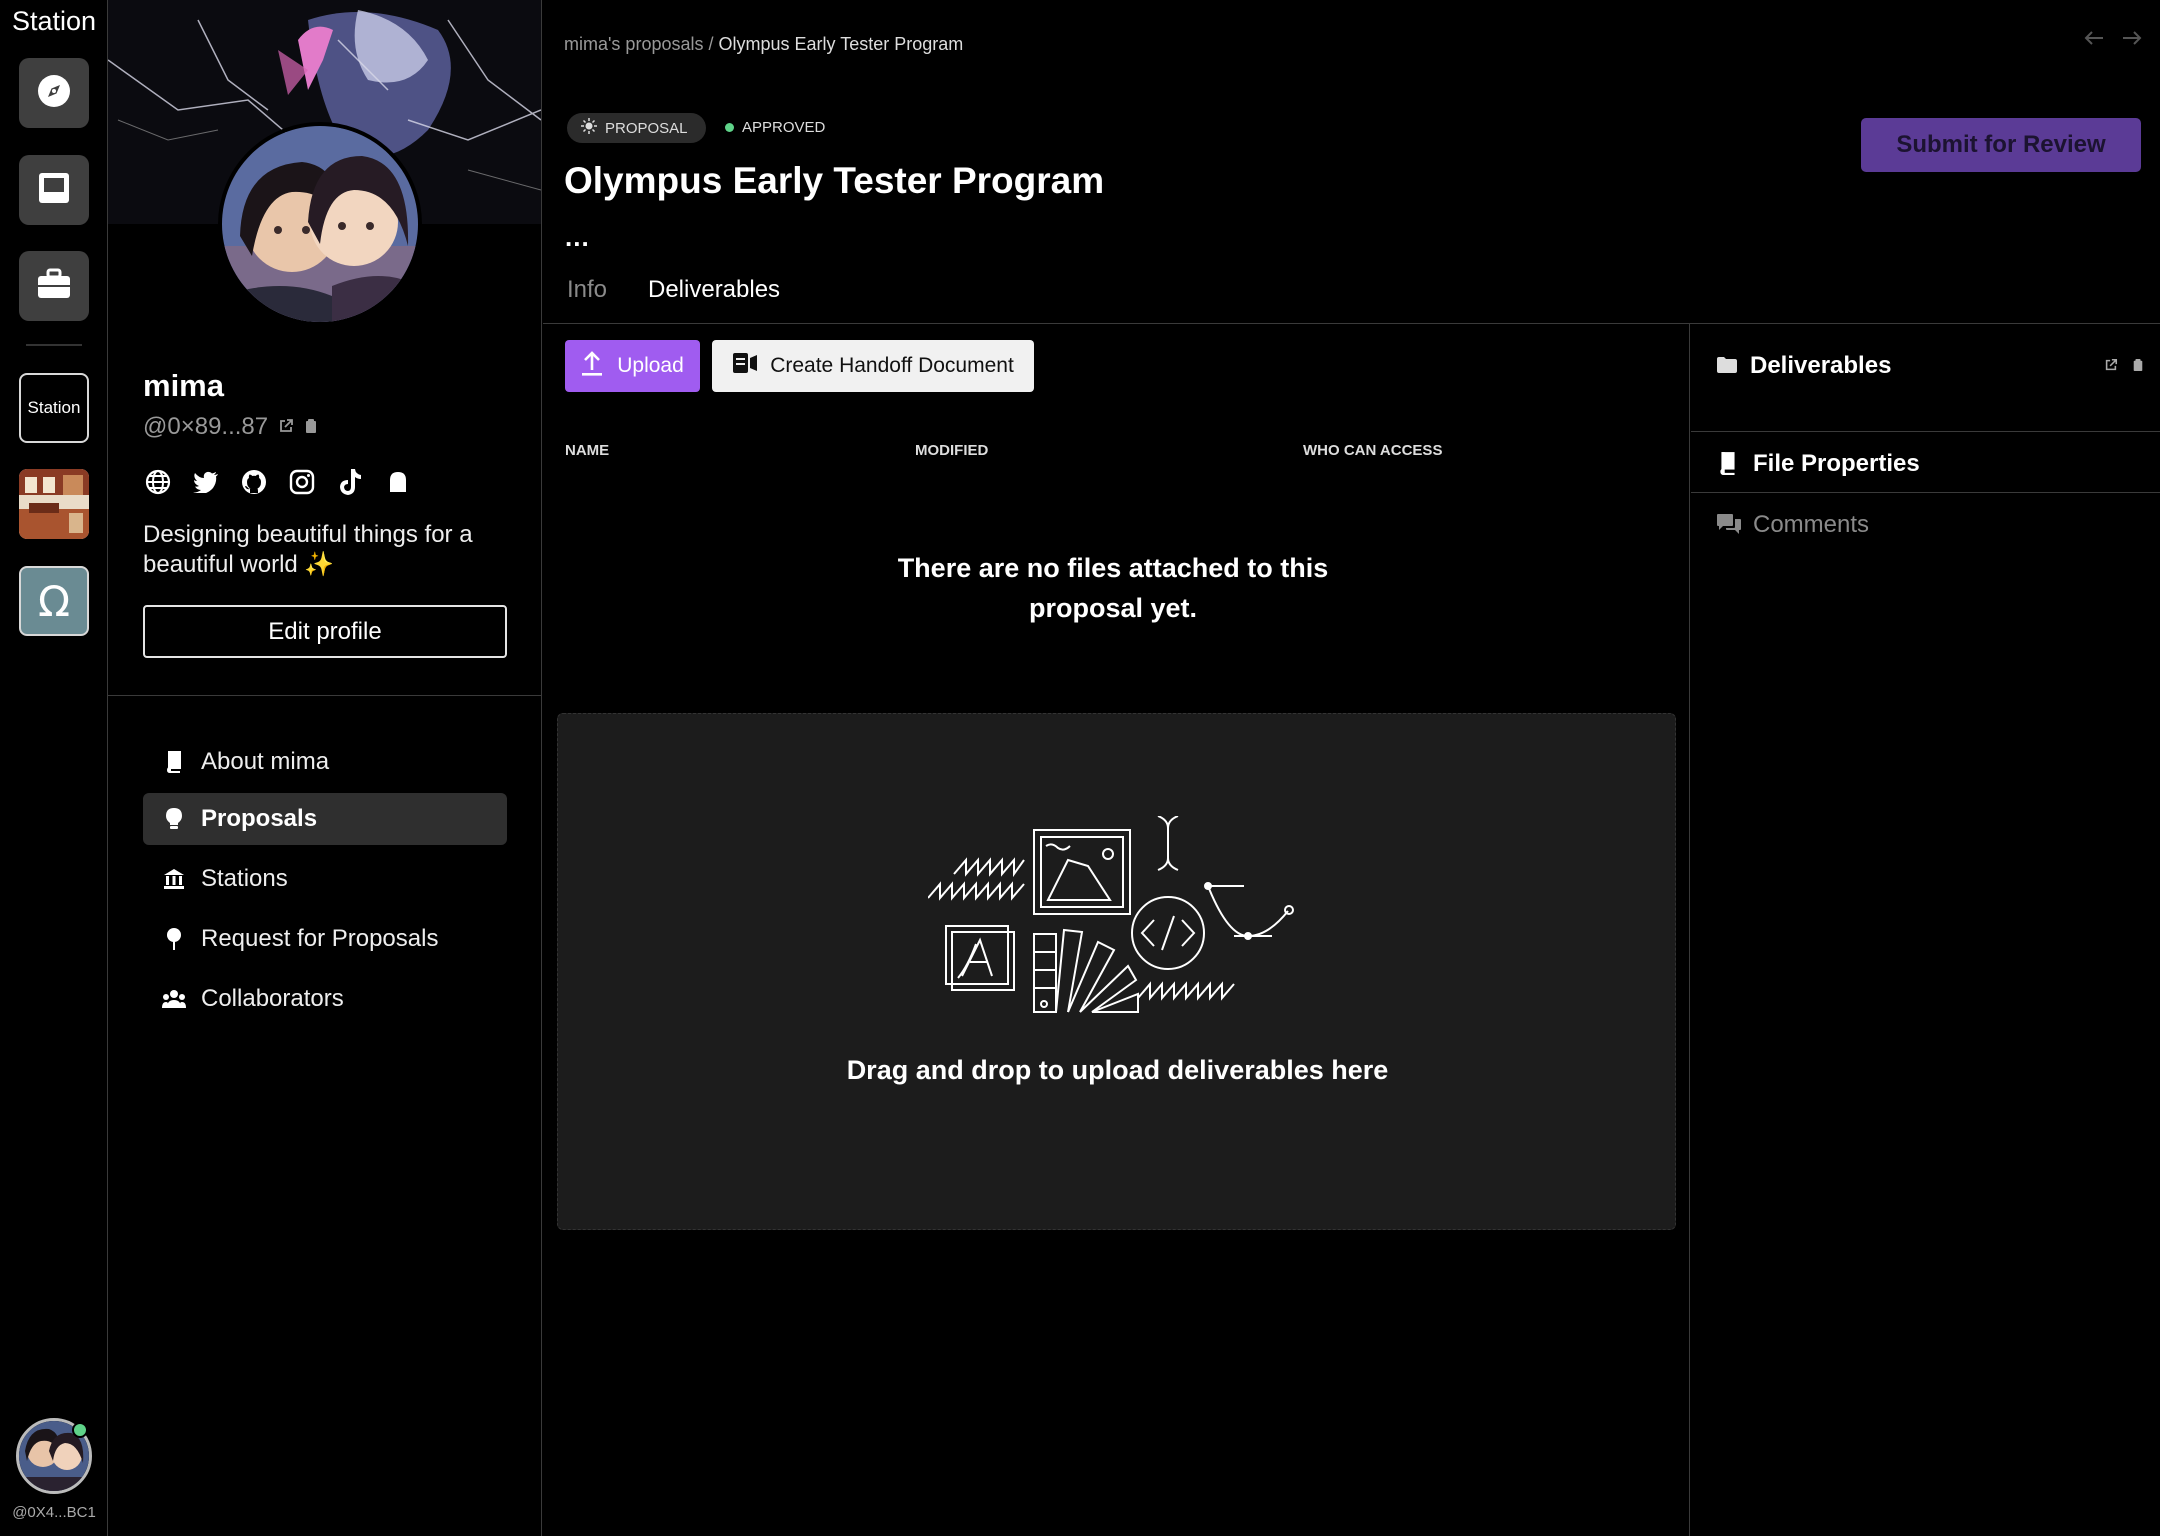 The height and width of the screenshot is (1536, 2160). I want to click on ghost-icon, so click(397, 481).